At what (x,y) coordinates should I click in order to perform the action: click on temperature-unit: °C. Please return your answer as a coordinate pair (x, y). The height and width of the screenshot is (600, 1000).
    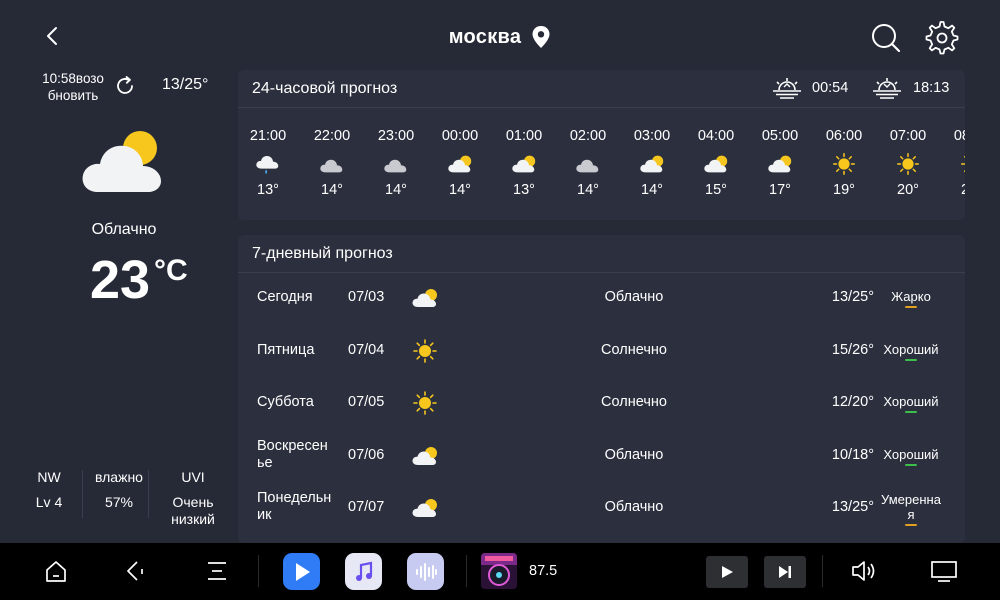
    Looking at the image, I should click on (171, 270).